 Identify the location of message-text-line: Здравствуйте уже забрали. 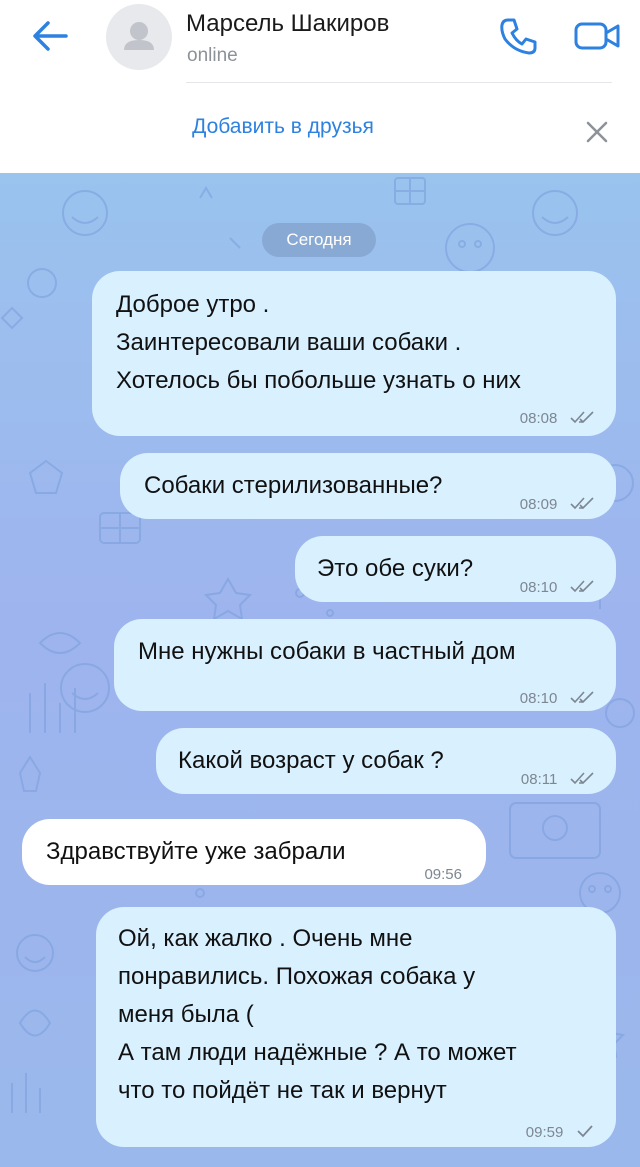
(196, 851).